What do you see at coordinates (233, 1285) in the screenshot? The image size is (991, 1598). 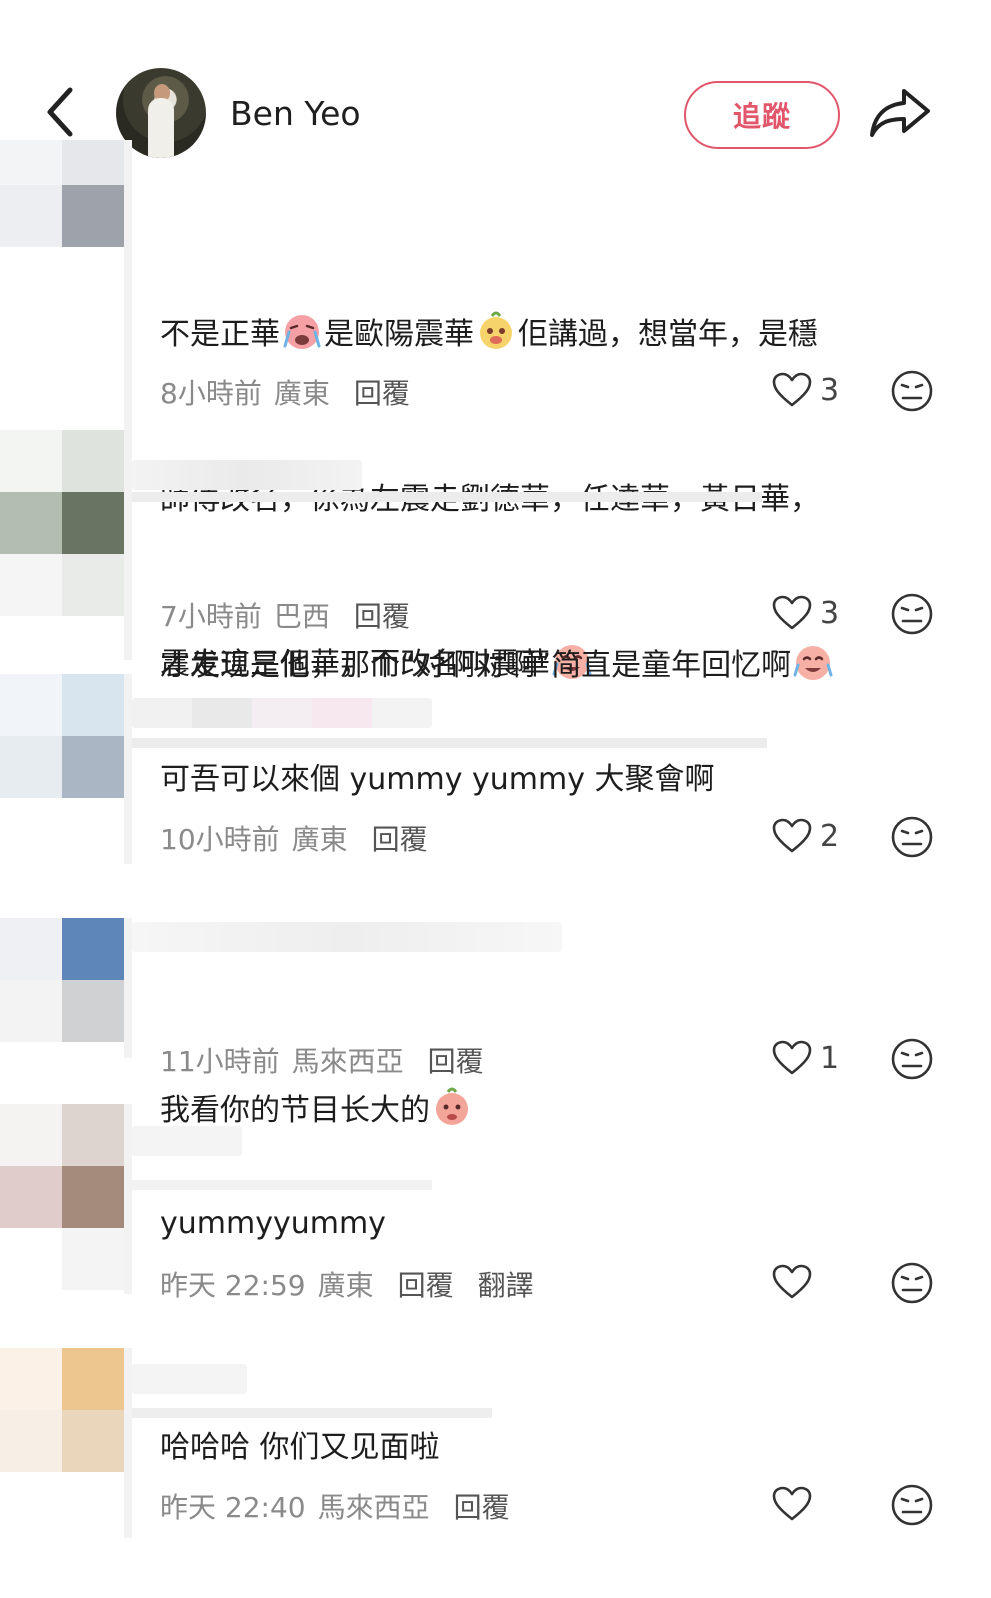 I see `comment-time: 昨天 22:59` at bounding box center [233, 1285].